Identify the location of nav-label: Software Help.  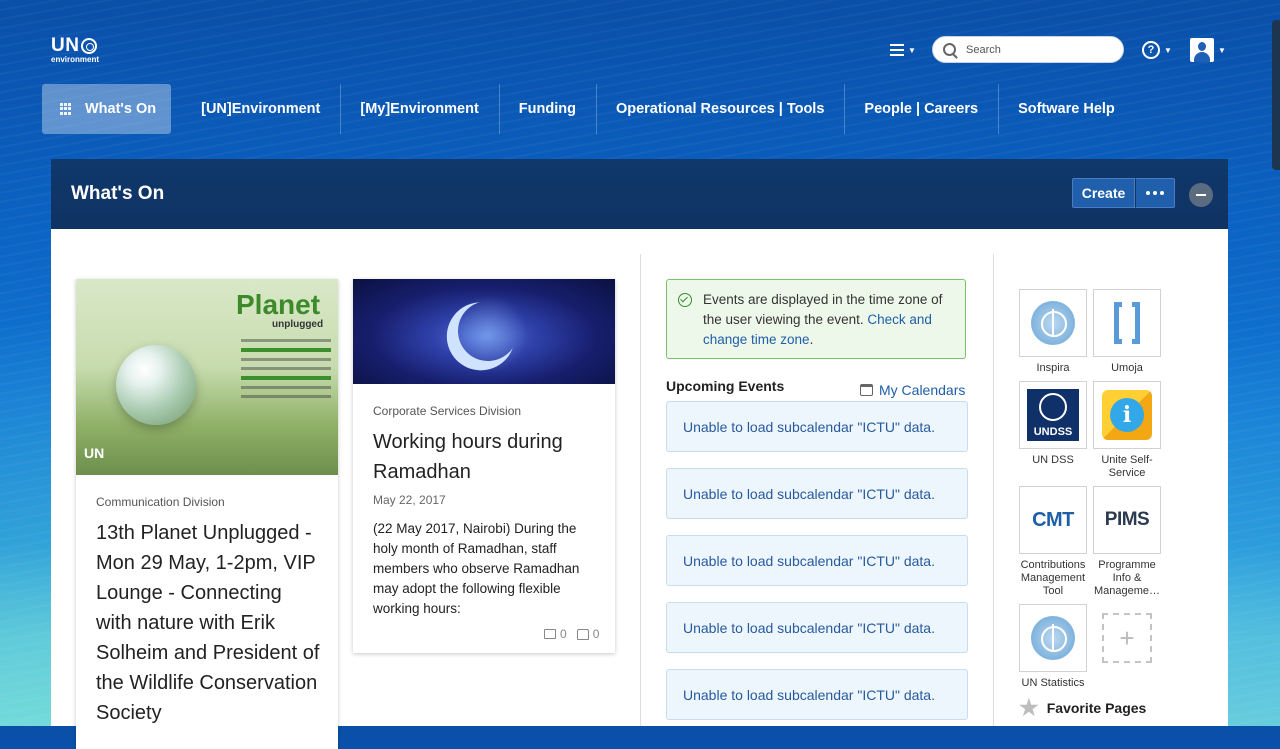
(1066, 109).